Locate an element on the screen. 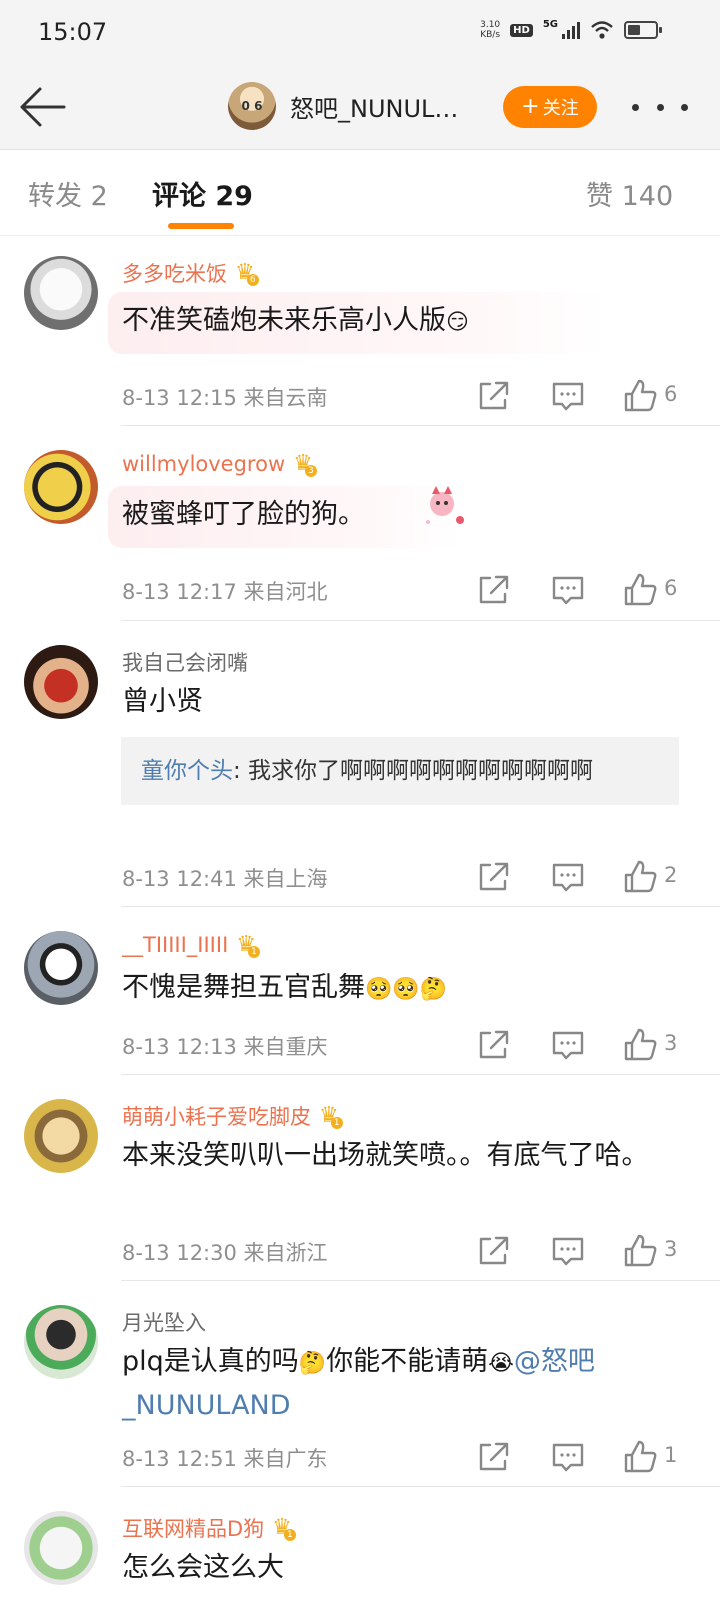  tab-likes: 赞 140 is located at coordinates (629, 193).